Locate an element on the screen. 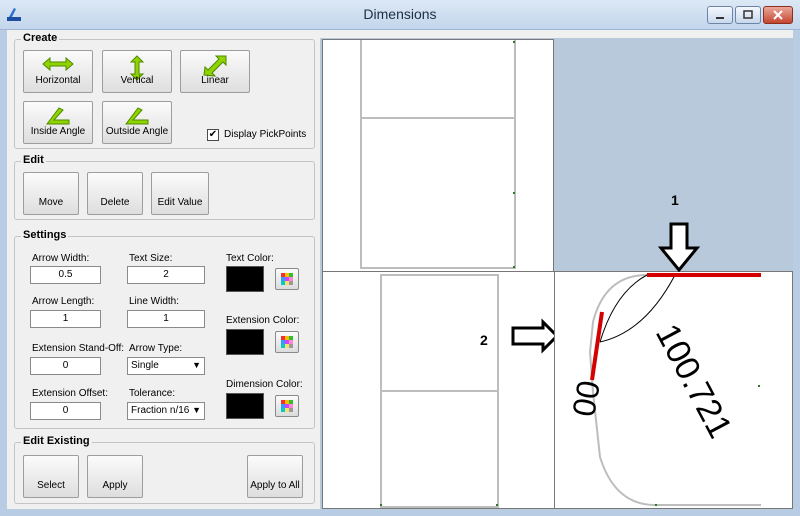 The width and height of the screenshot is (800, 516). vertical-label: Vertical is located at coordinates (137, 80).